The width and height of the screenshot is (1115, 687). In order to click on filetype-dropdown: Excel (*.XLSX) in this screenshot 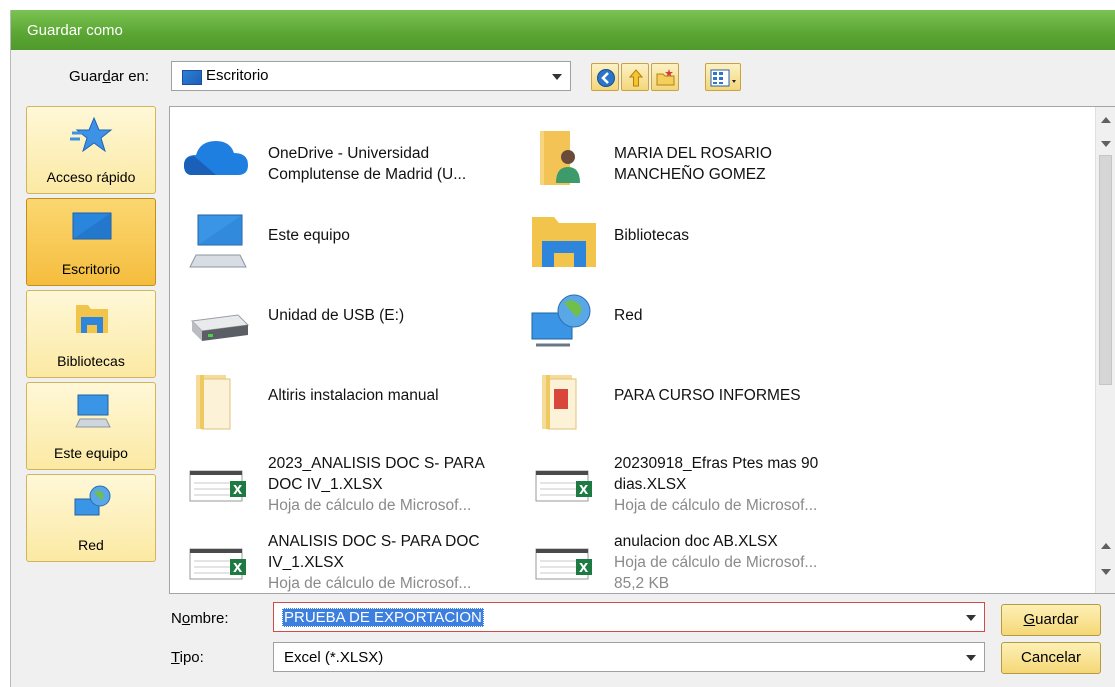, I will do `click(629, 657)`.